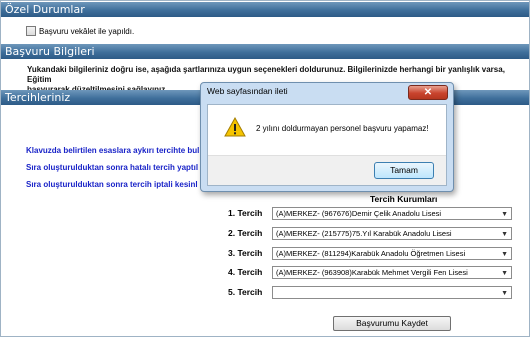 The height and width of the screenshot is (337, 530). Describe the element at coordinates (245, 213) in the screenshot. I see `preference-label-1: 1. Tercih` at that location.